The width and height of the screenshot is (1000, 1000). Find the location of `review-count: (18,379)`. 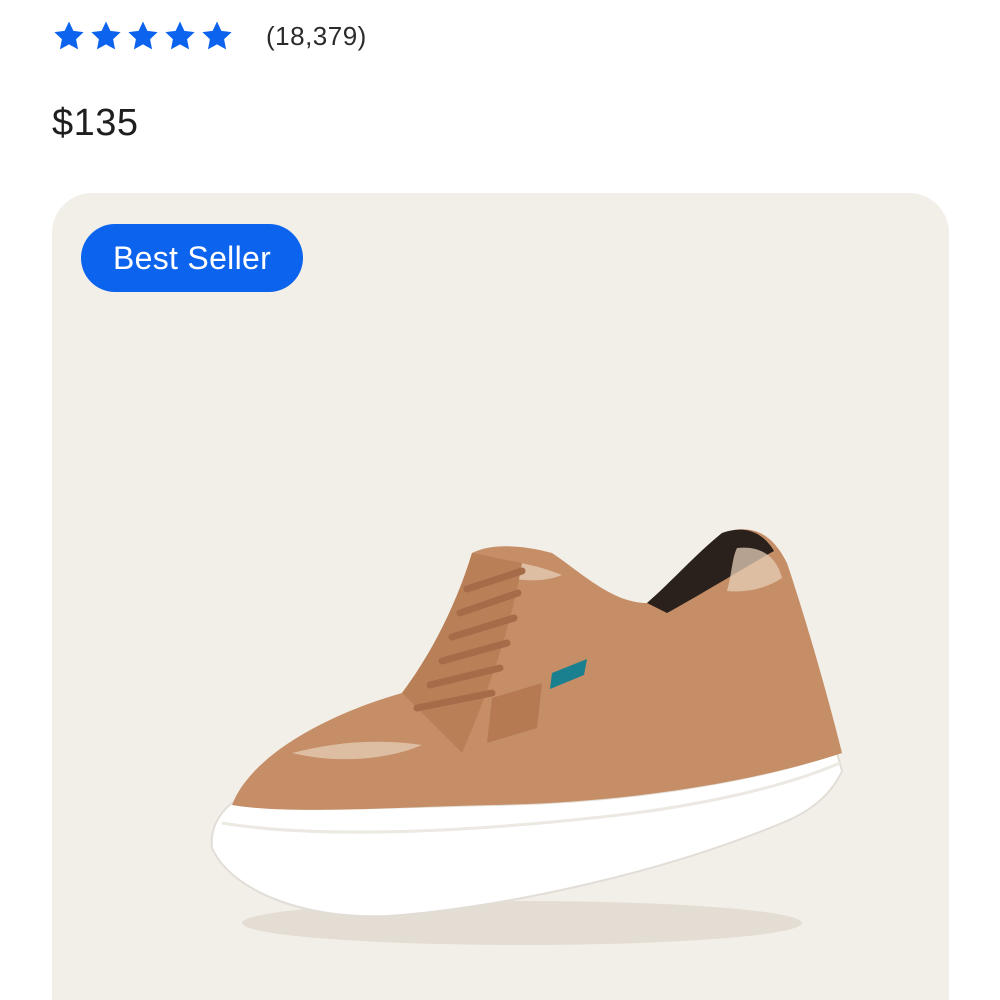

review-count: (18,379) is located at coordinates (316, 36).